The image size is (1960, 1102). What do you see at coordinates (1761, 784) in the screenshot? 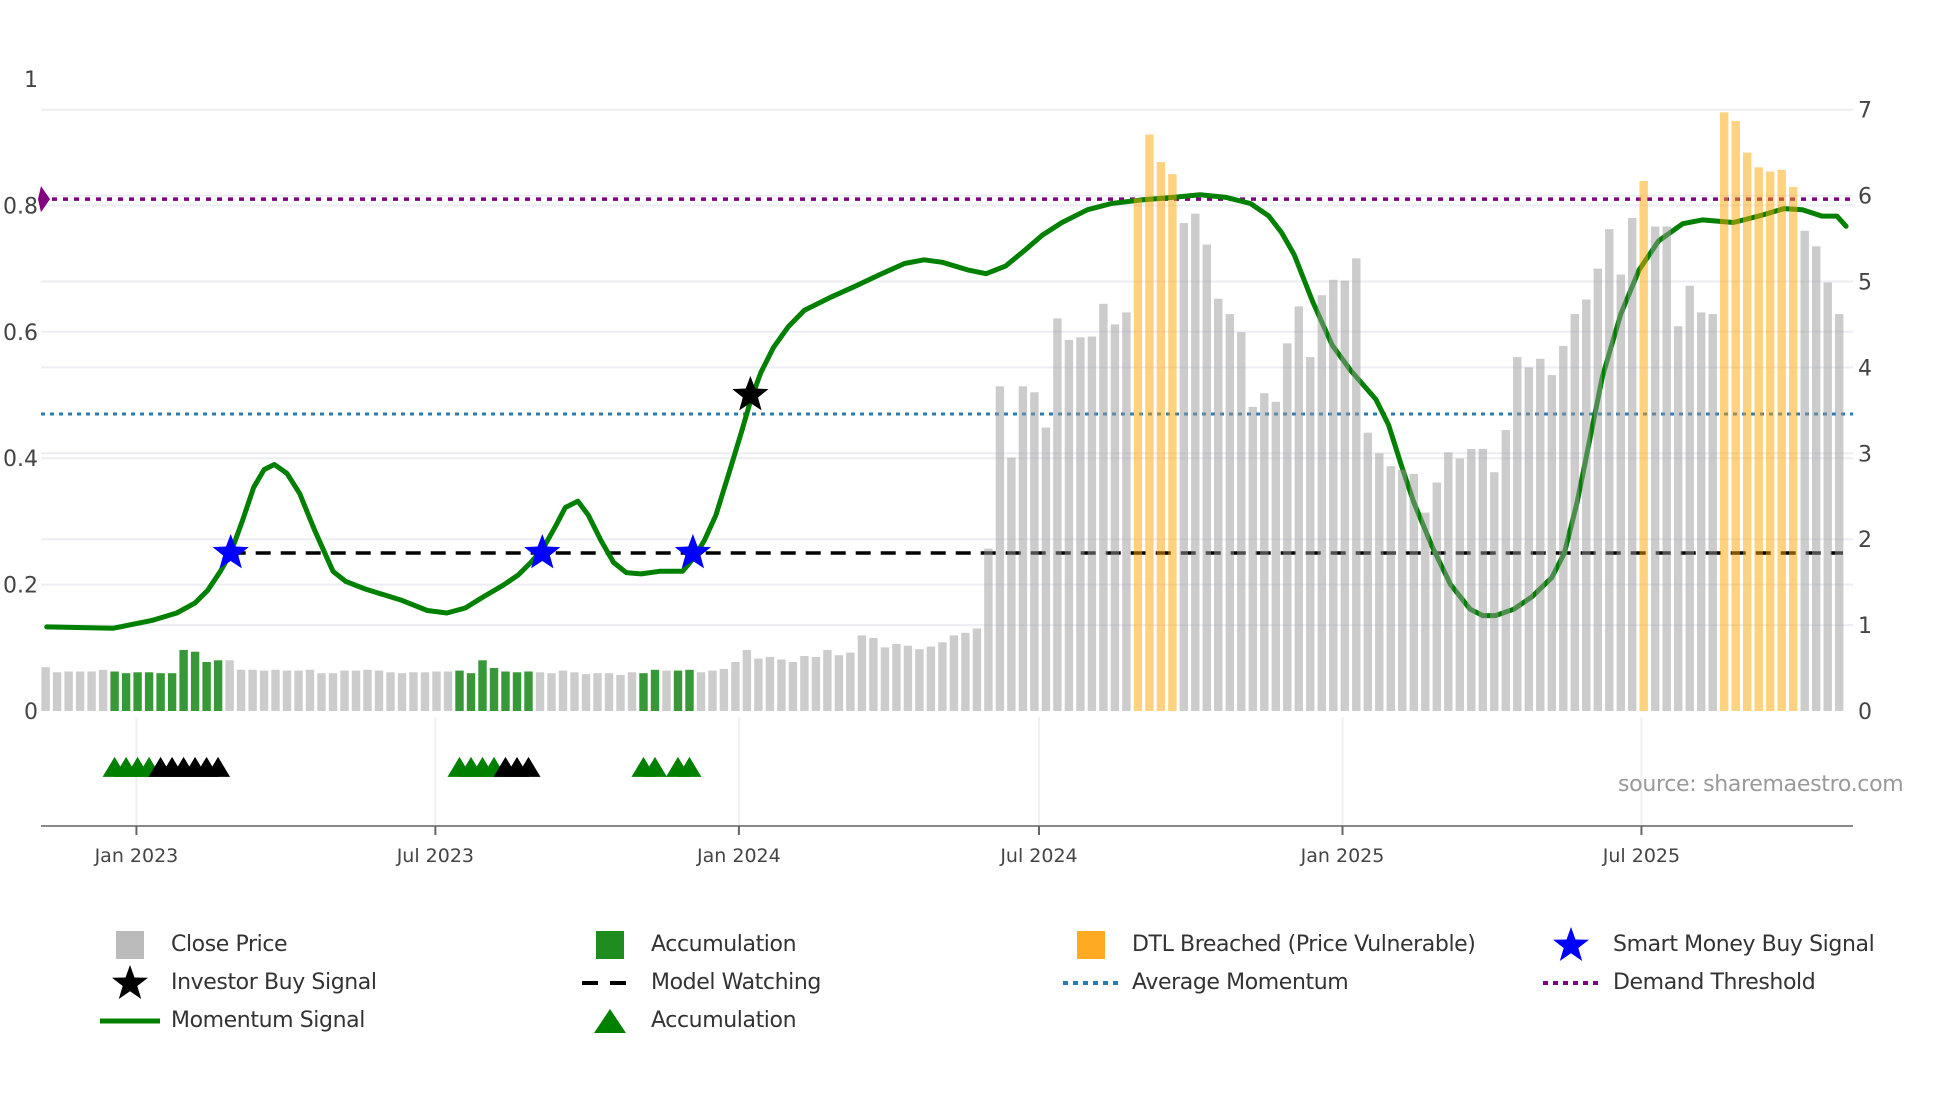
I see `source-attribution: source: sharemaestro.com` at bounding box center [1761, 784].